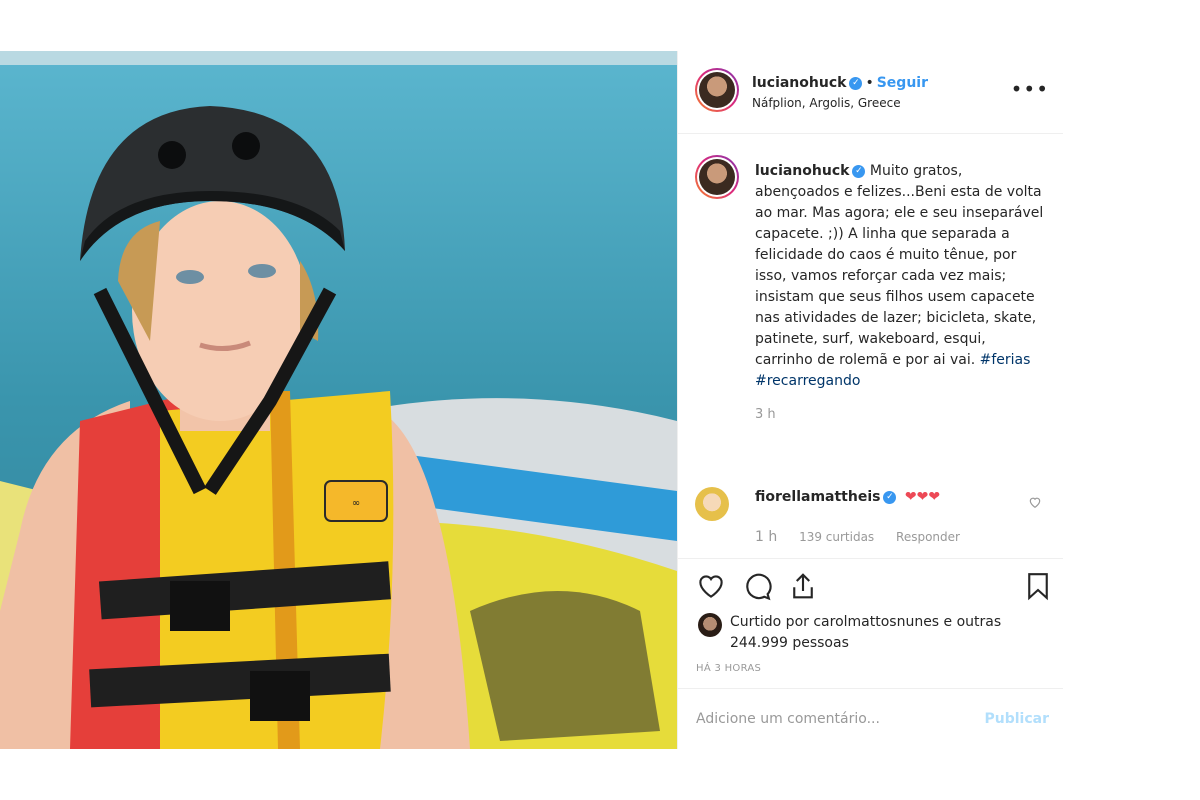 This screenshot has height=800, width=1200. What do you see at coordinates (799, 83) in the screenshot?
I see `header-username: lucianohuck` at bounding box center [799, 83].